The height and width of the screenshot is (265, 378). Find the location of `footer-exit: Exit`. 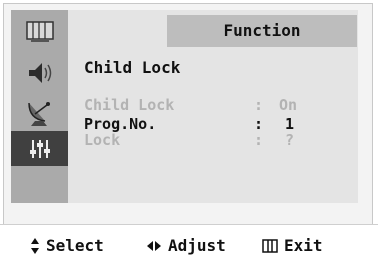

footer-exit: Exit is located at coordinates (292, 245).